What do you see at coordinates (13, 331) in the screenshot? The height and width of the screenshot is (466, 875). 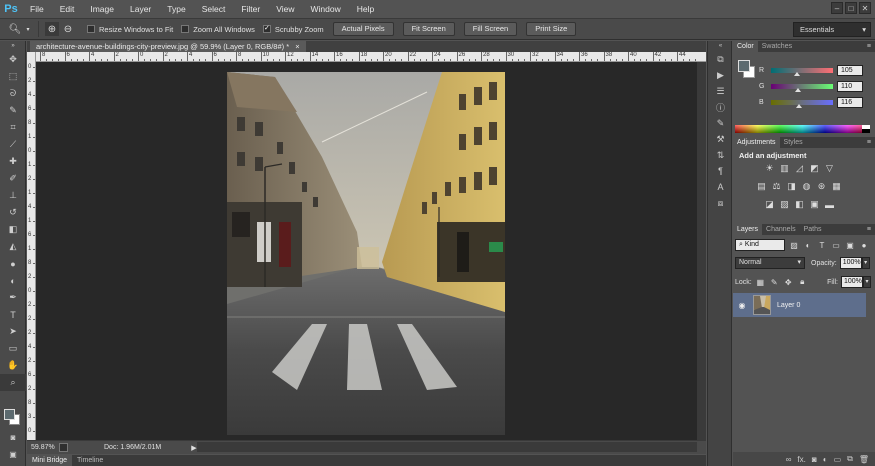 I see `path-selection-tool-icon: ➤` at bounding box center [13, 331].